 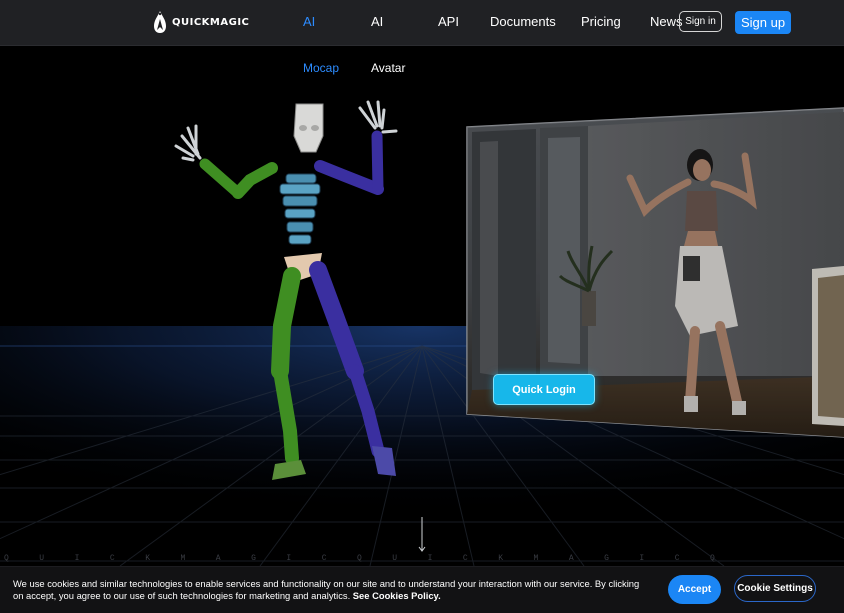 What do you see at coordinates (321, 68) in the screenshot?
I see `subnav-mocap: Mocap` at bounding box center [321, 68].